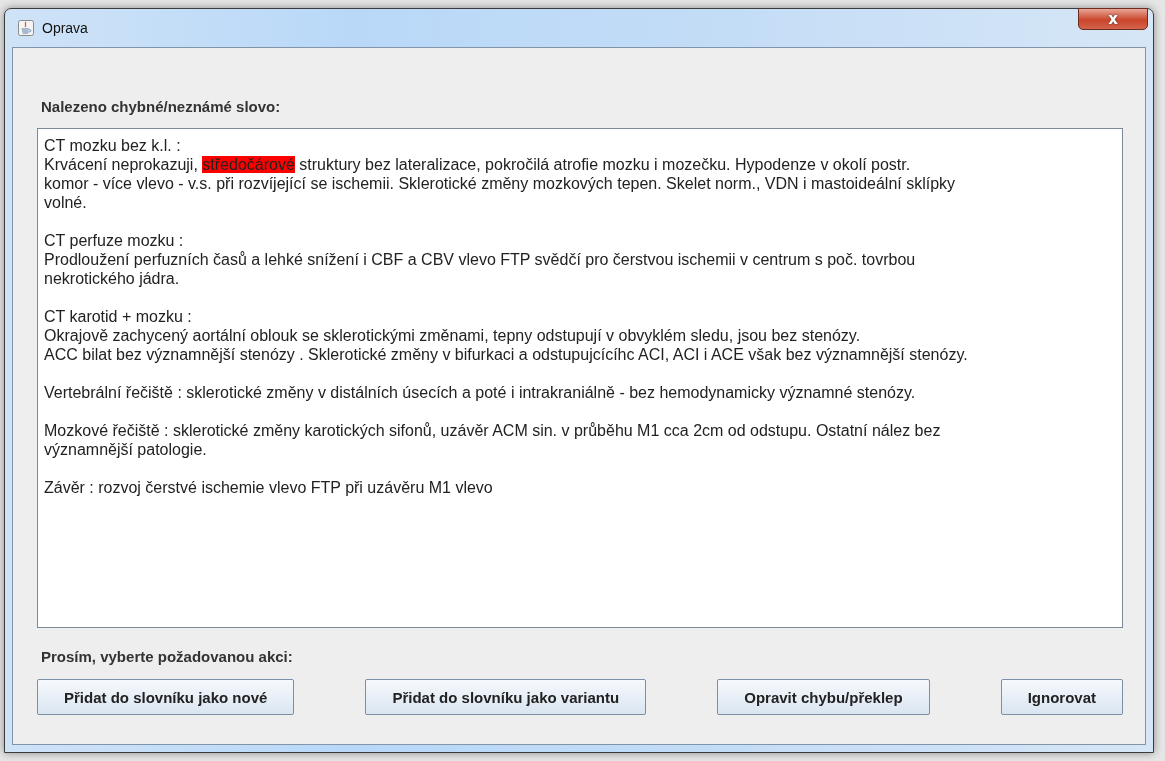 The width and height of the screenshot is (1165, 761). I want to click on action-button: Přidat do slovníku jako nové, so click(166, 697).